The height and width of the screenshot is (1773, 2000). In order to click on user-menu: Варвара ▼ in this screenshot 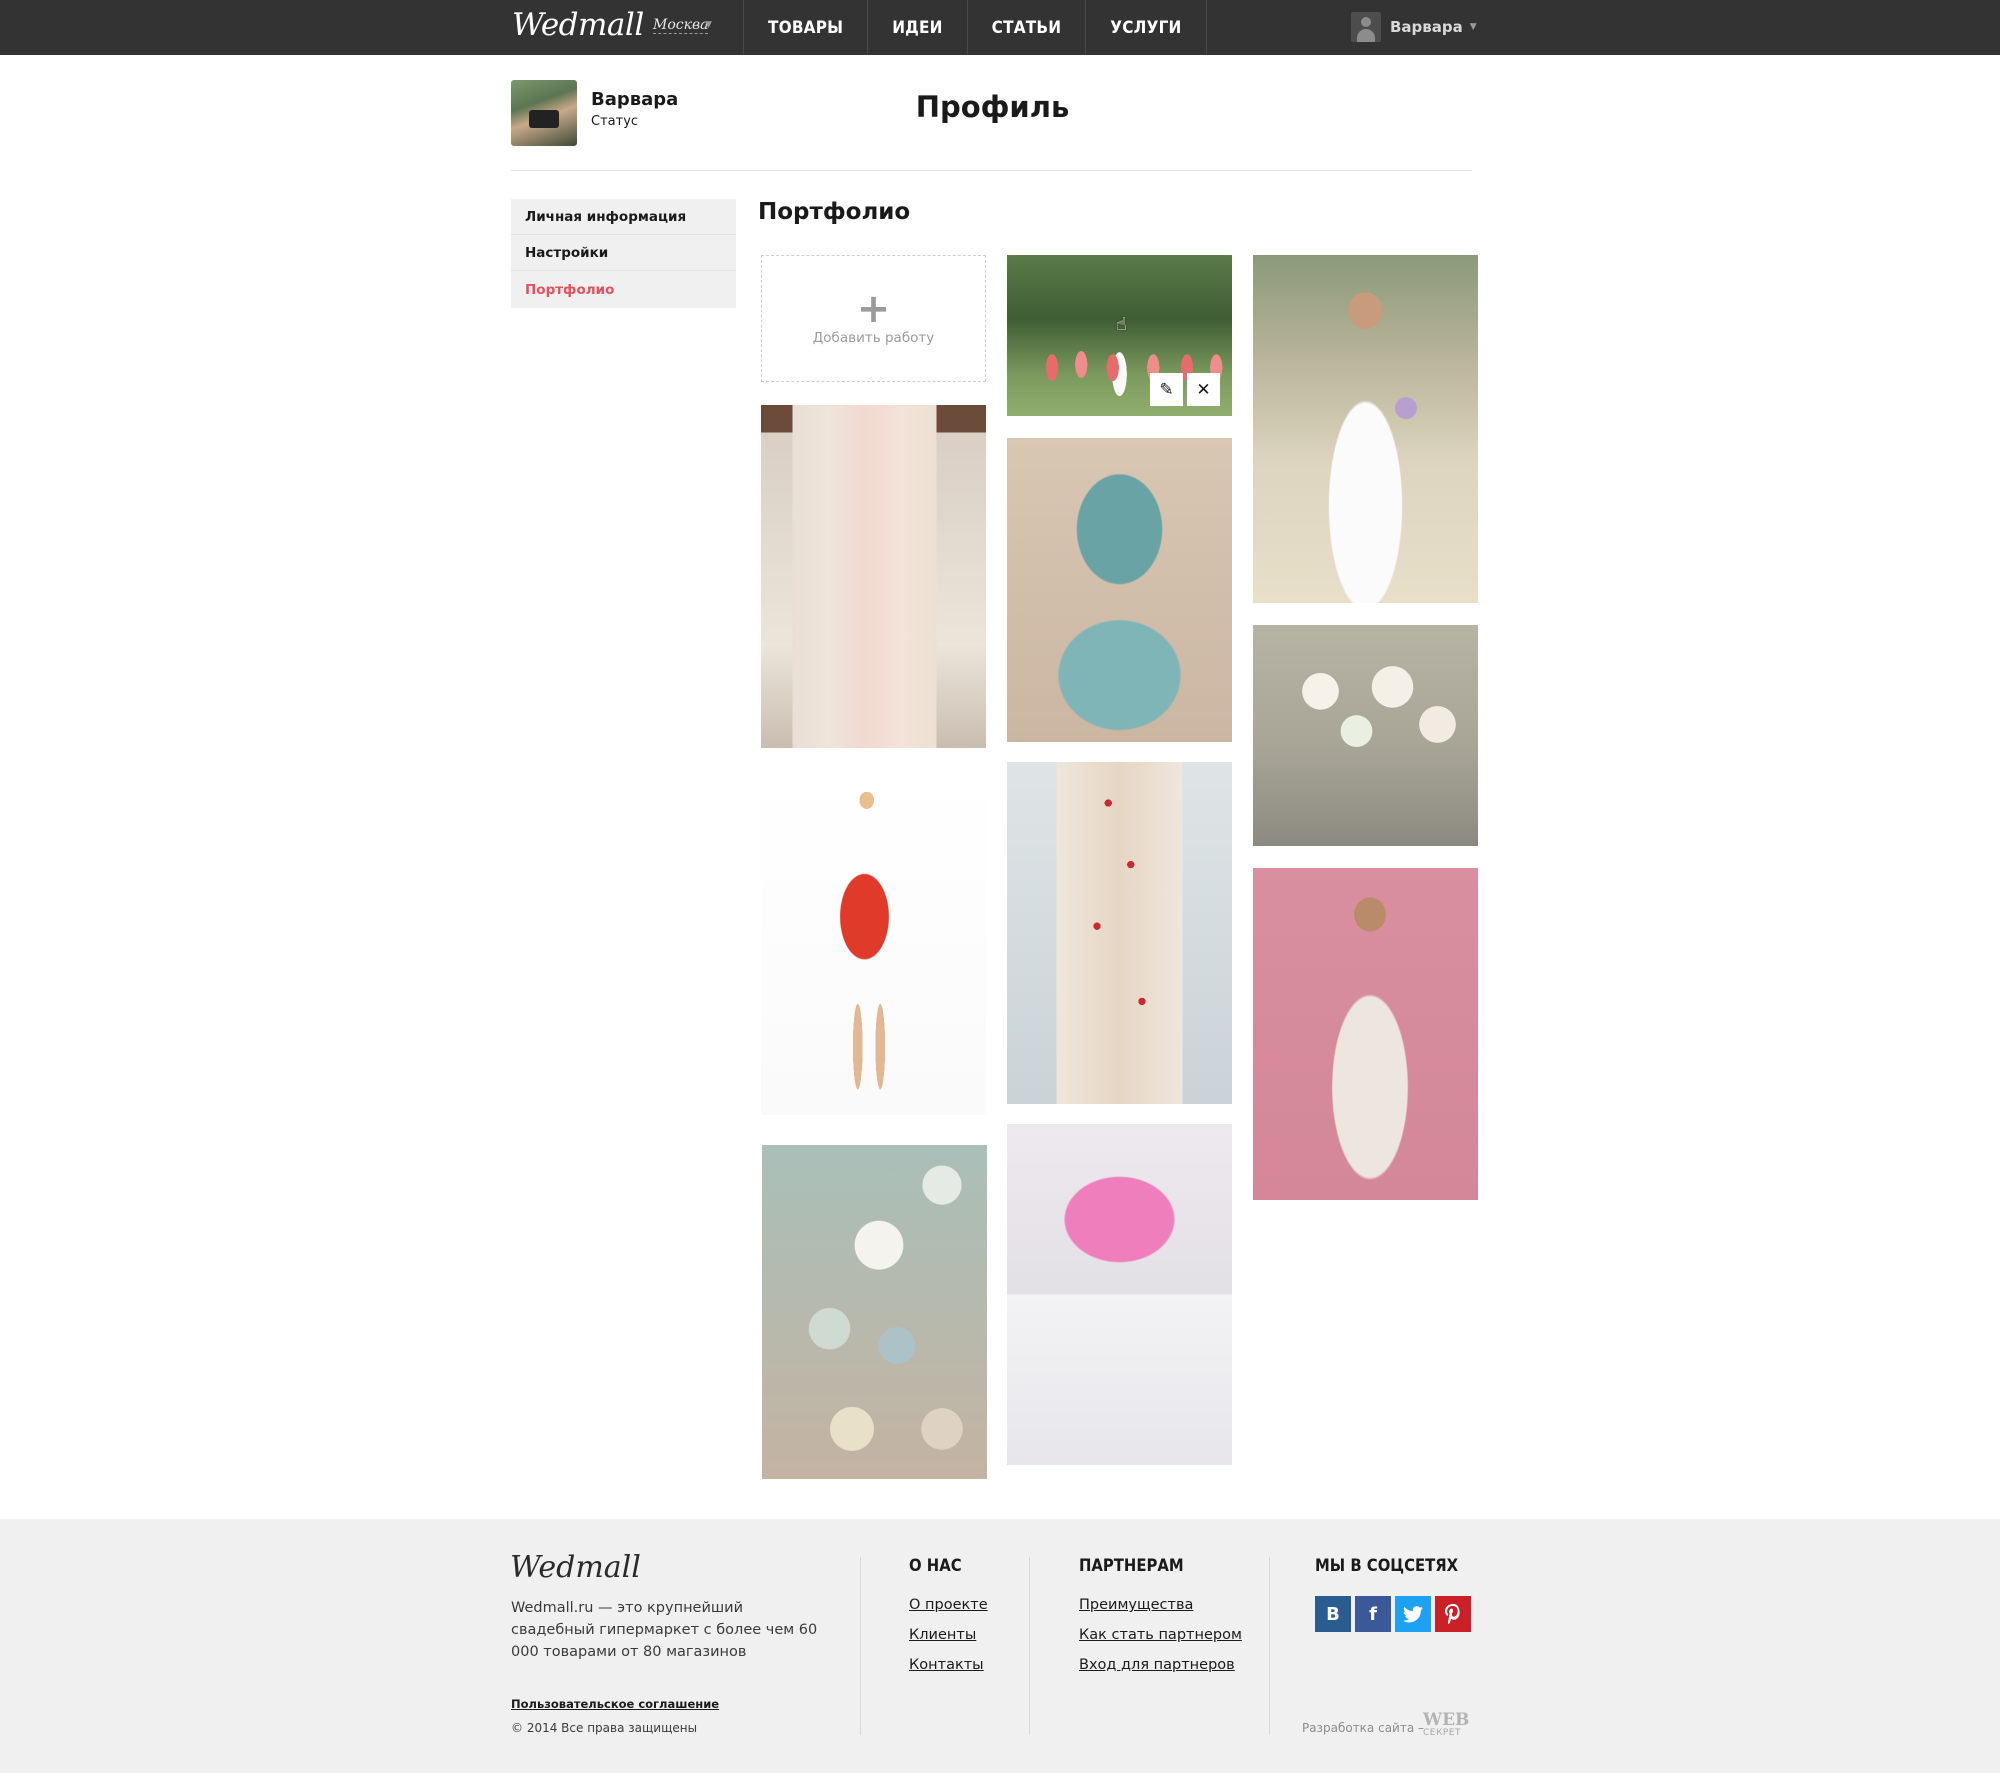, I will do `click(1414, 27)`.